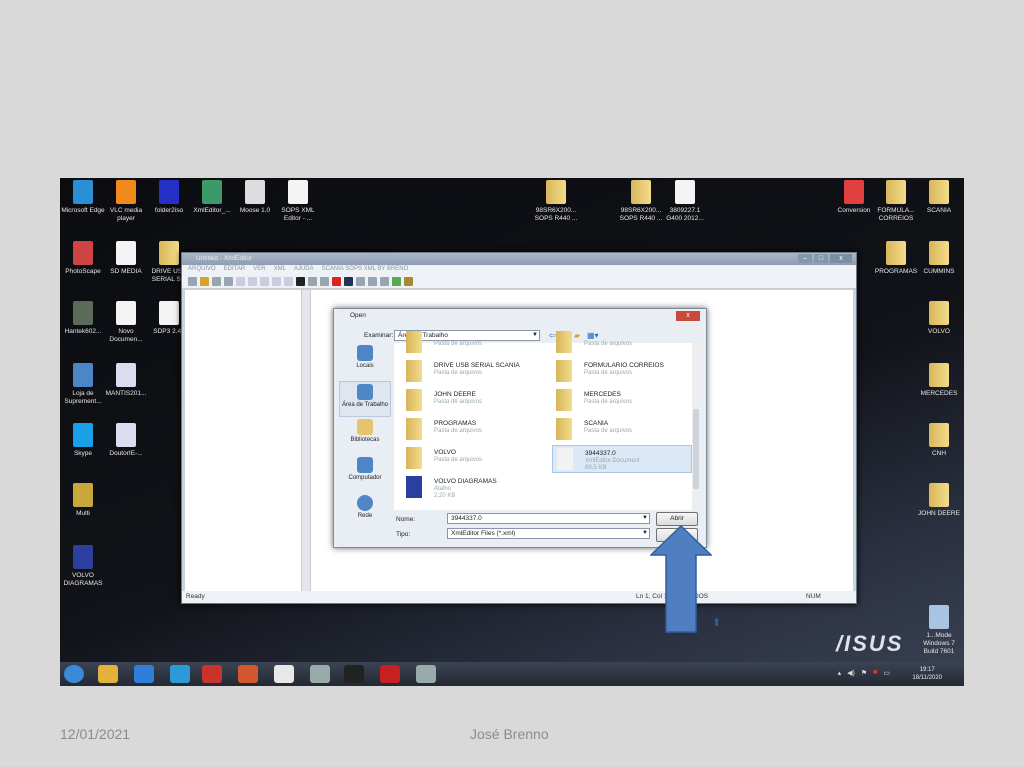 This screenshot has width=1024, height=767. Describe the element at coordinates (696, 426) in the screenshot. I see `file-list-scrollbar` at that location.